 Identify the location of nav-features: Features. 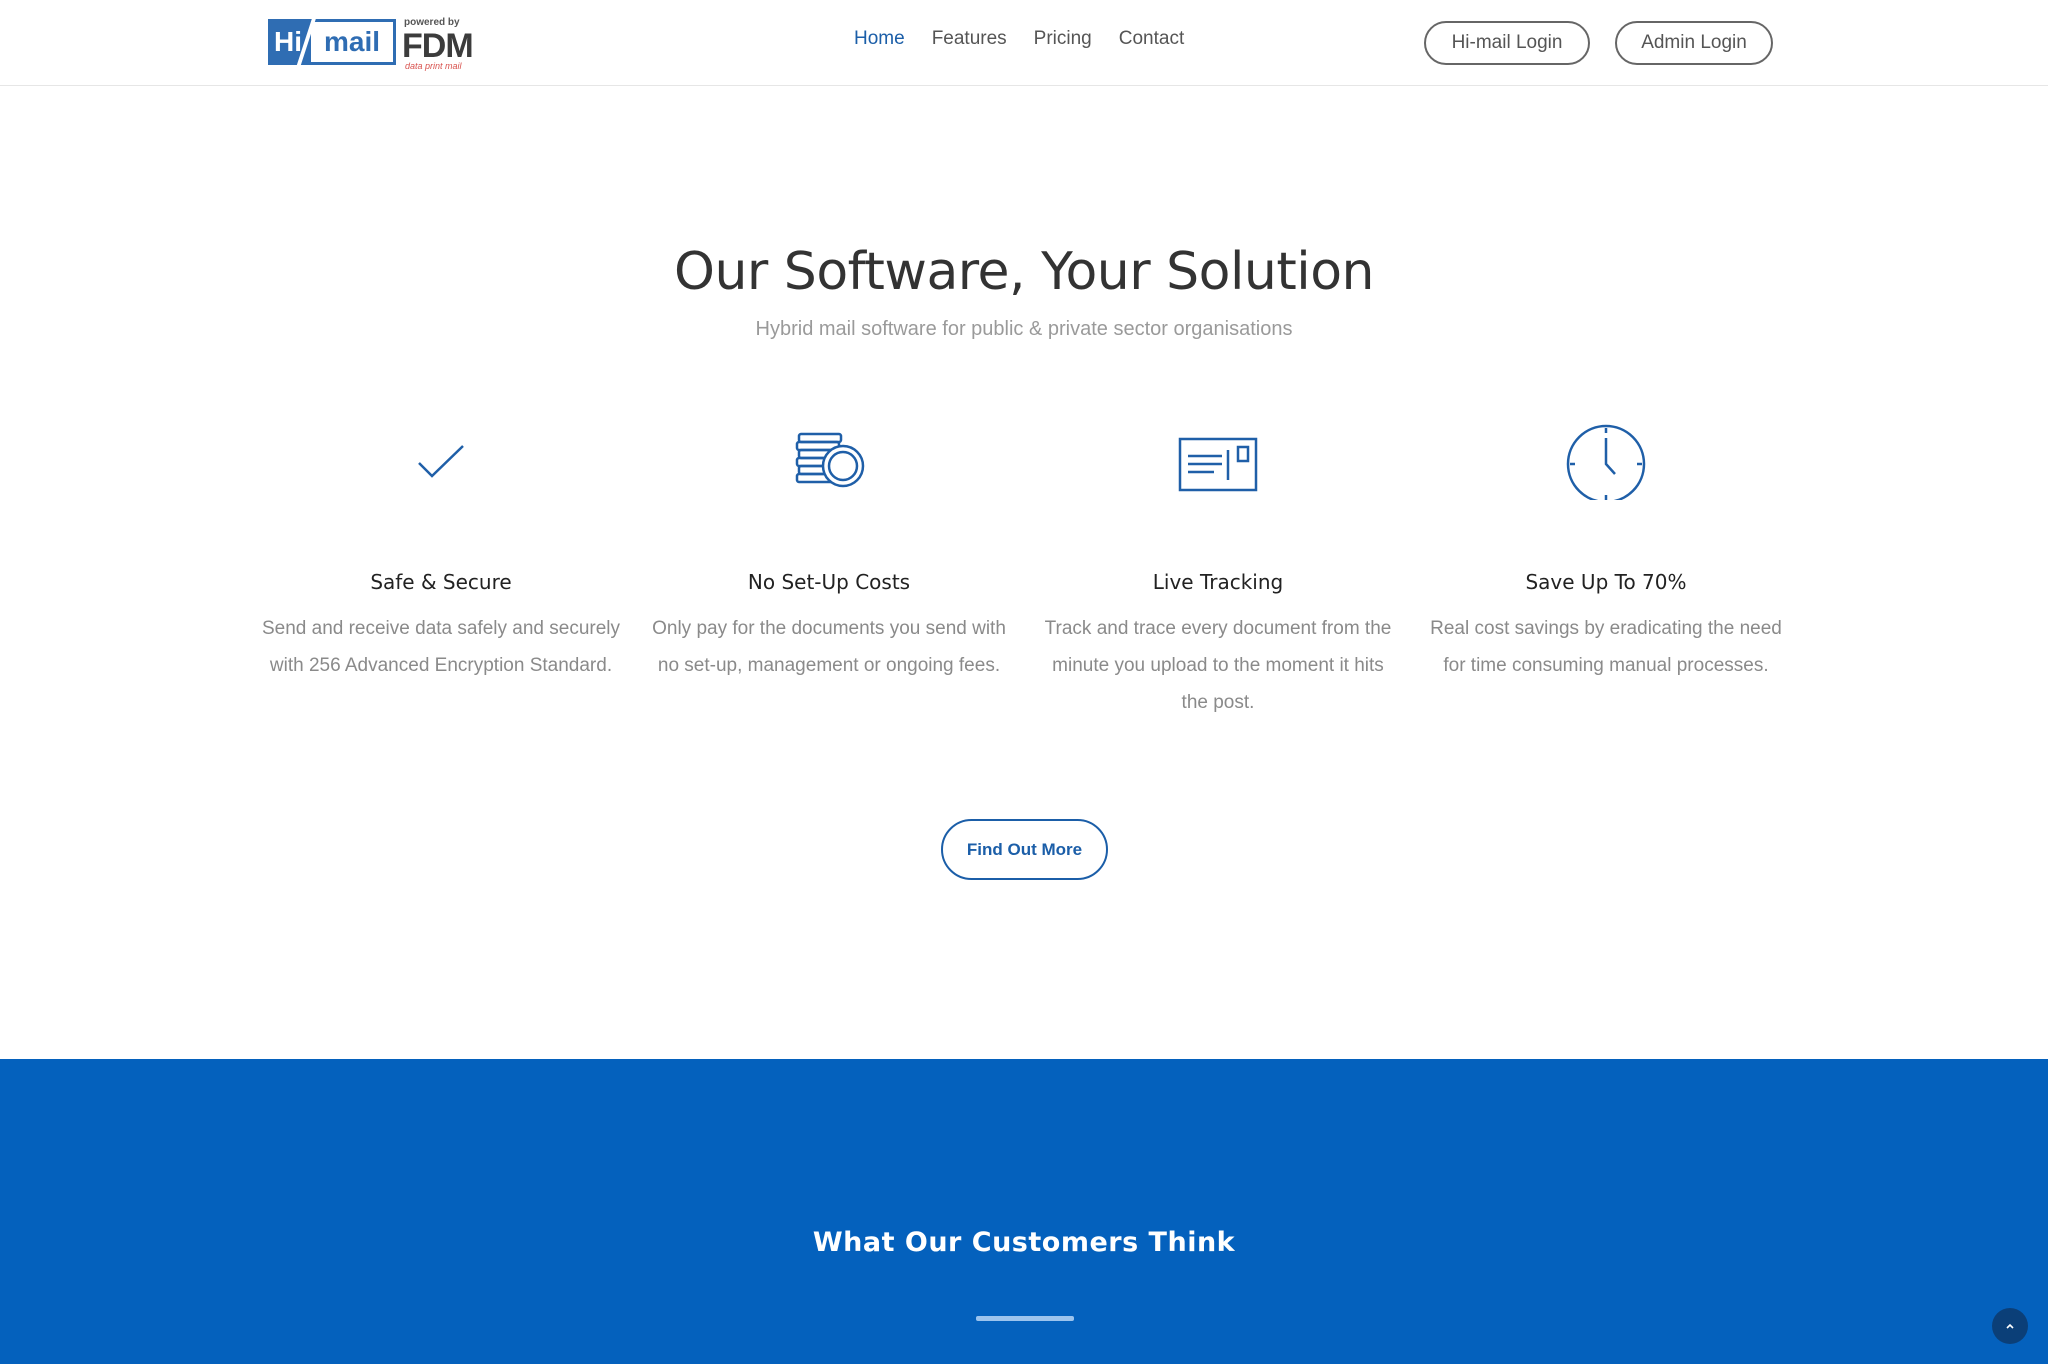
(969, 39).